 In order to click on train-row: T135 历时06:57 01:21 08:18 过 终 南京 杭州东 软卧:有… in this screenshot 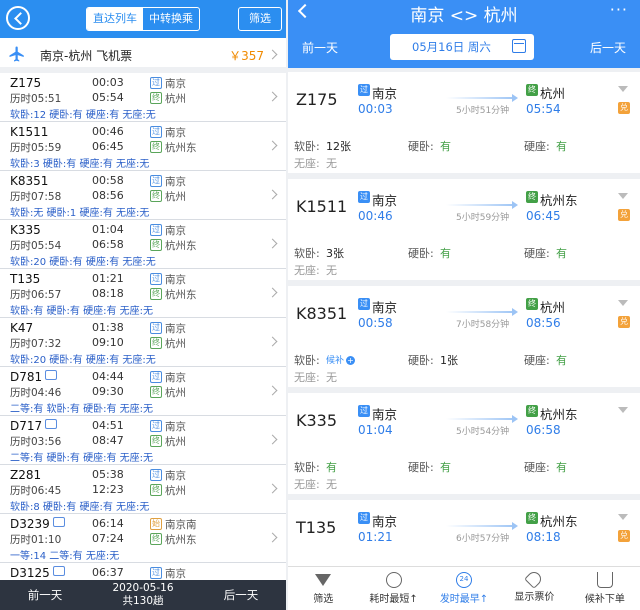, I will do `click(143, 293)`.